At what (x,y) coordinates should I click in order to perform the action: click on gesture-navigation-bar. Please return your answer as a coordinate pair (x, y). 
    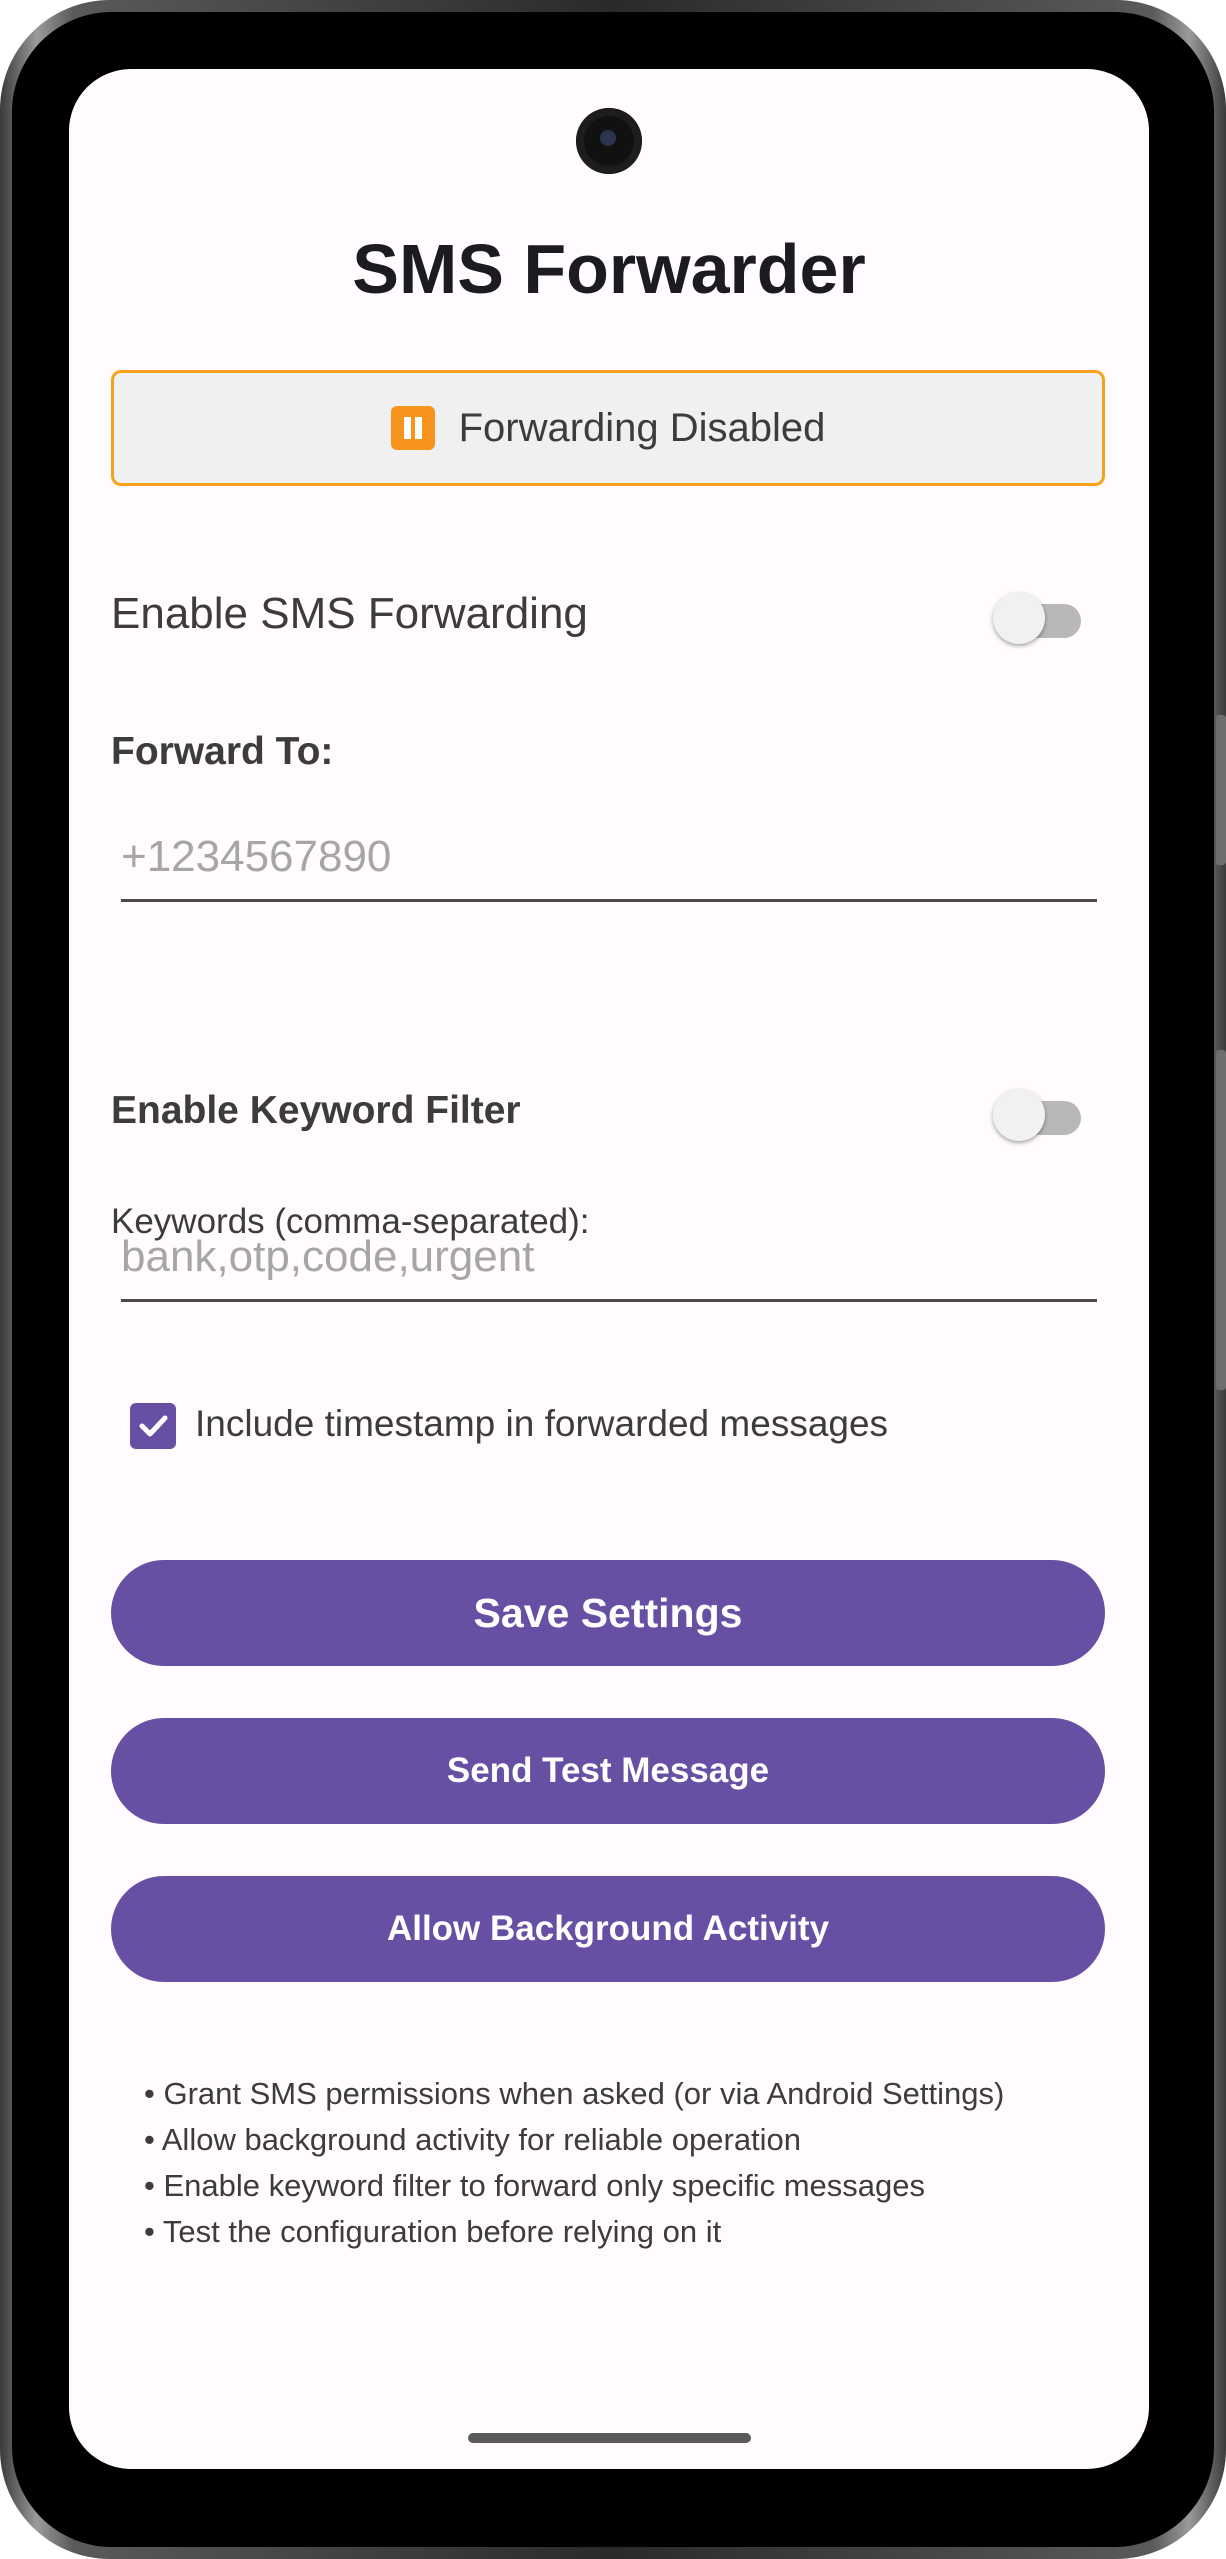
    Looking at the image, I should click on (609, 2438).